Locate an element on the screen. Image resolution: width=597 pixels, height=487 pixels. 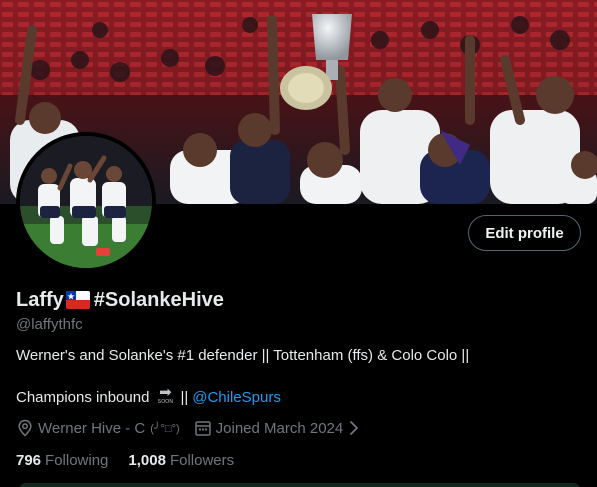
avatar-photo is located at coordinates (86, 202).